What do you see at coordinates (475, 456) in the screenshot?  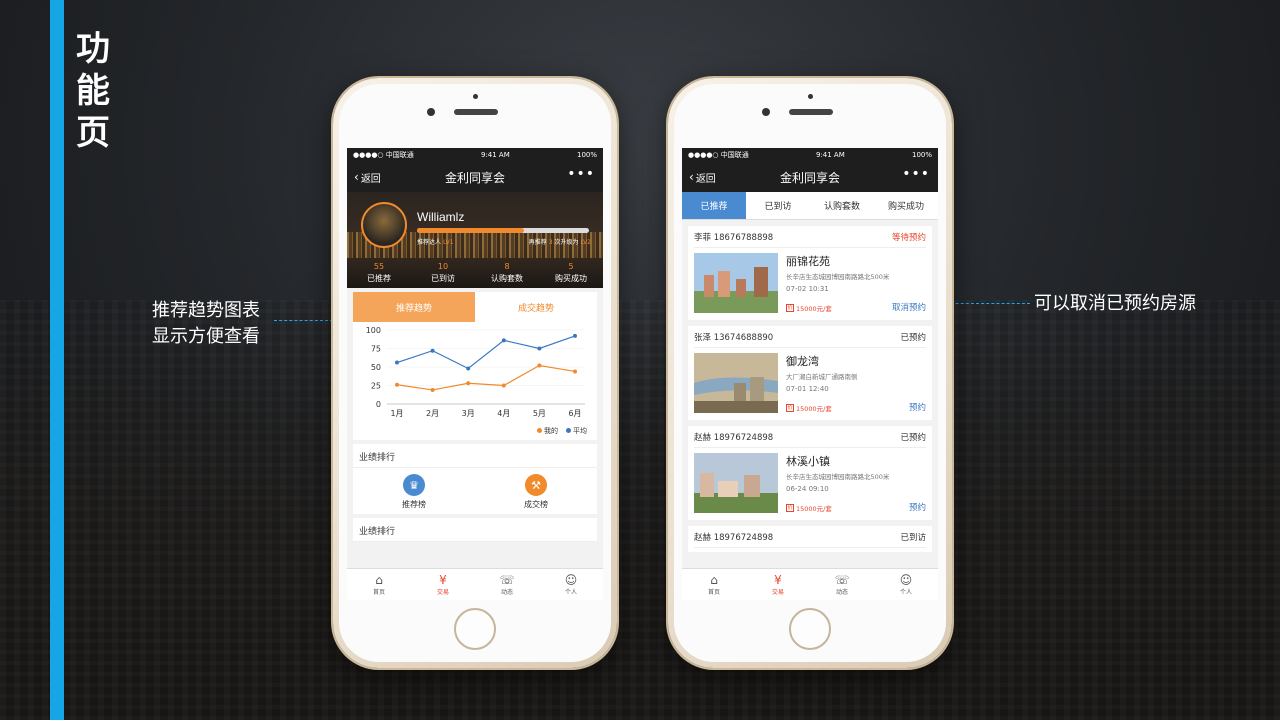 I see `rank-title: 业绩排行` at bounding box center [475, 456].